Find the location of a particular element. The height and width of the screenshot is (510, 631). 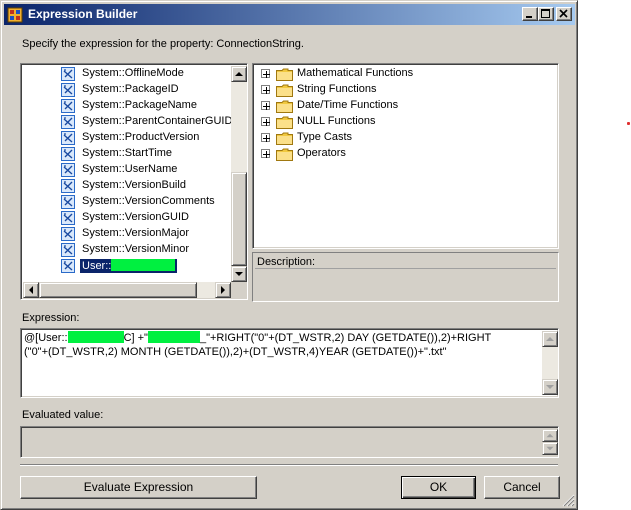

description-label: Description: is located at coordinates (286, 262).